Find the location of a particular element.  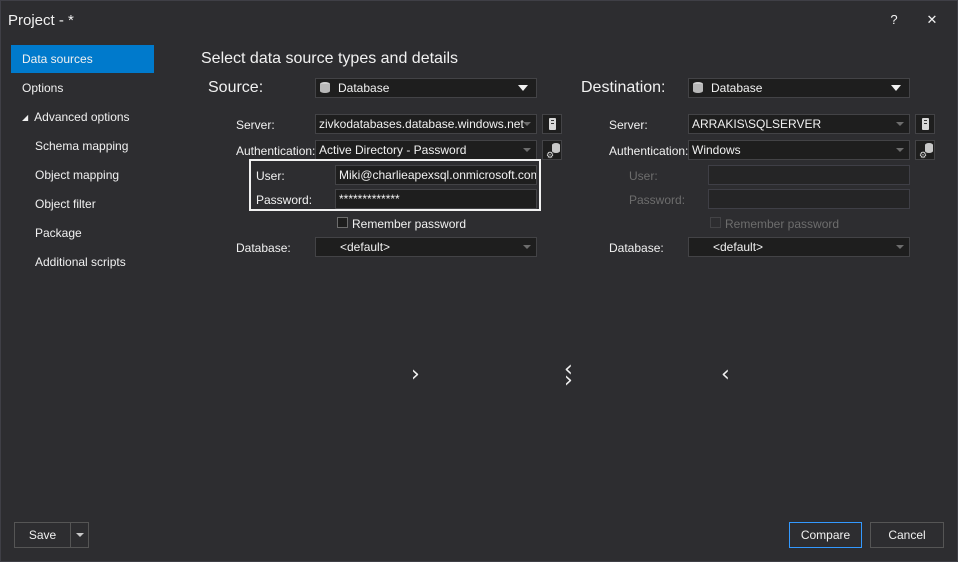

source-password-value: ************* is located at coordinates (369, 199).